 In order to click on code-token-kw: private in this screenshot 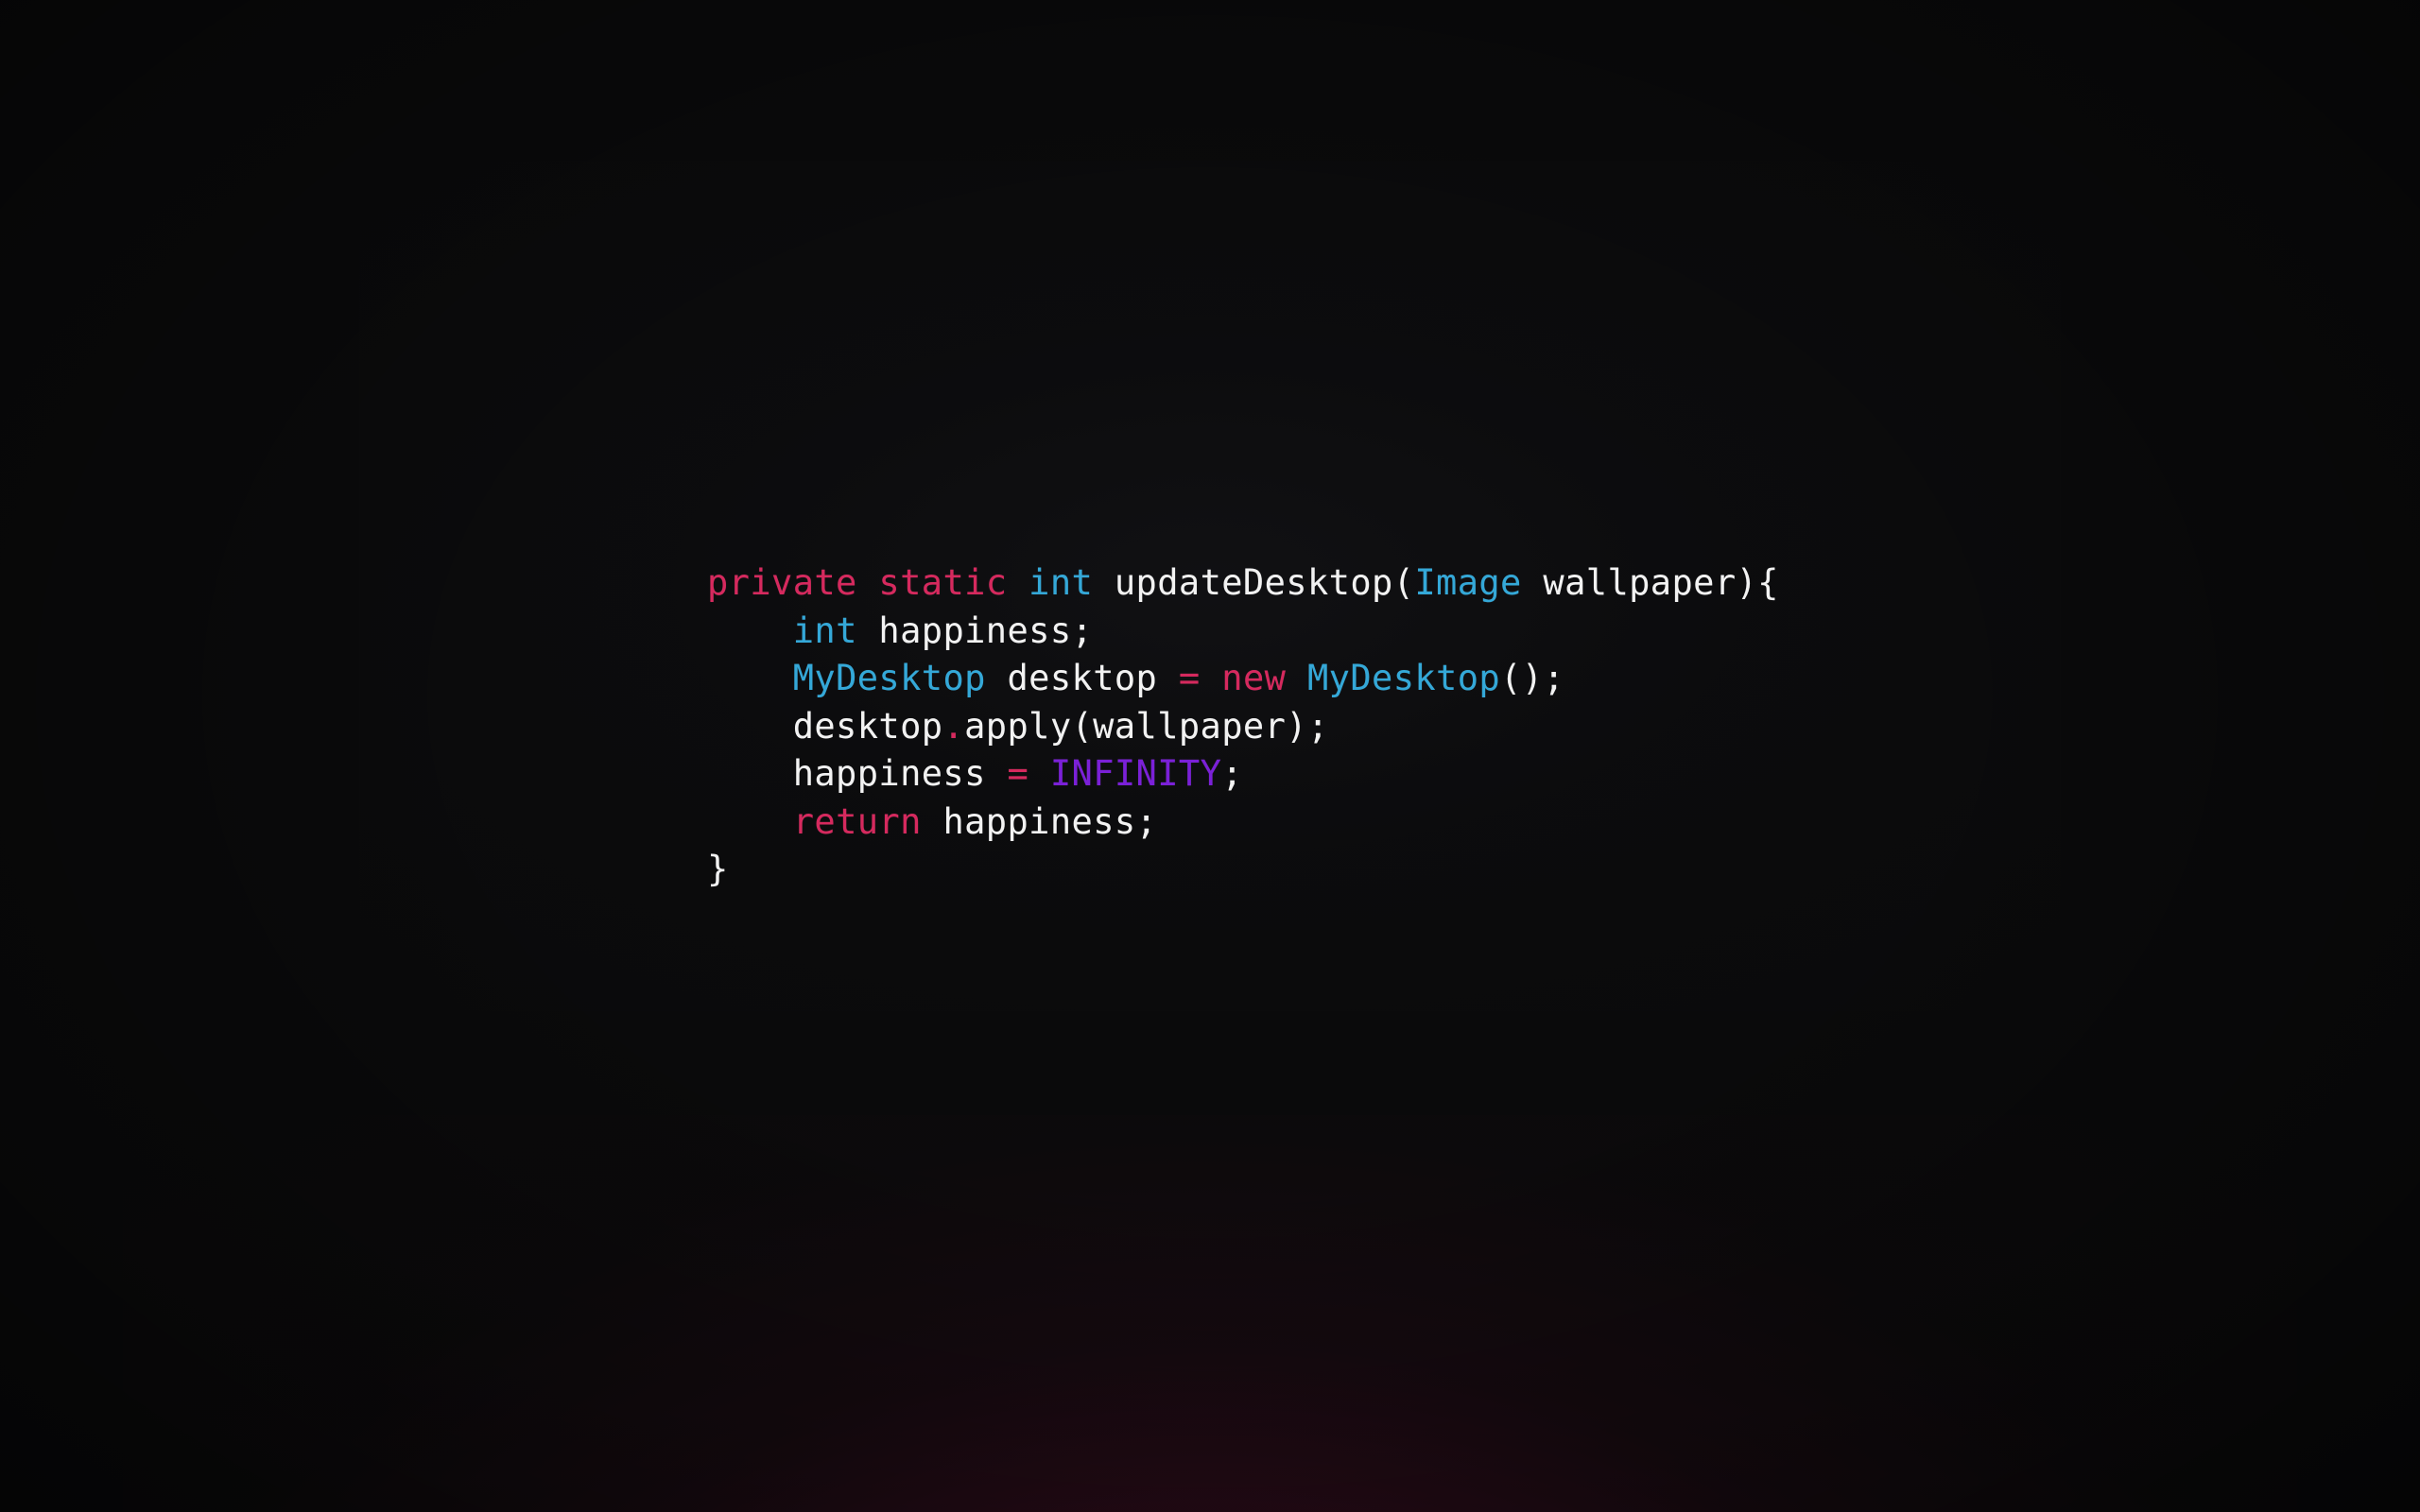, I will do `click(782, 582)`.